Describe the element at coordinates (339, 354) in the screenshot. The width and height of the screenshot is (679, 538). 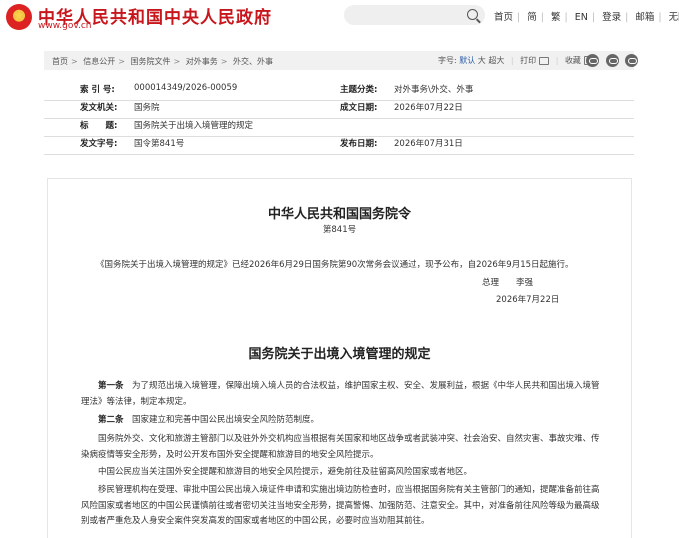
I see `regulation-title: 国务院关于出境入境管理的规定` at that location.